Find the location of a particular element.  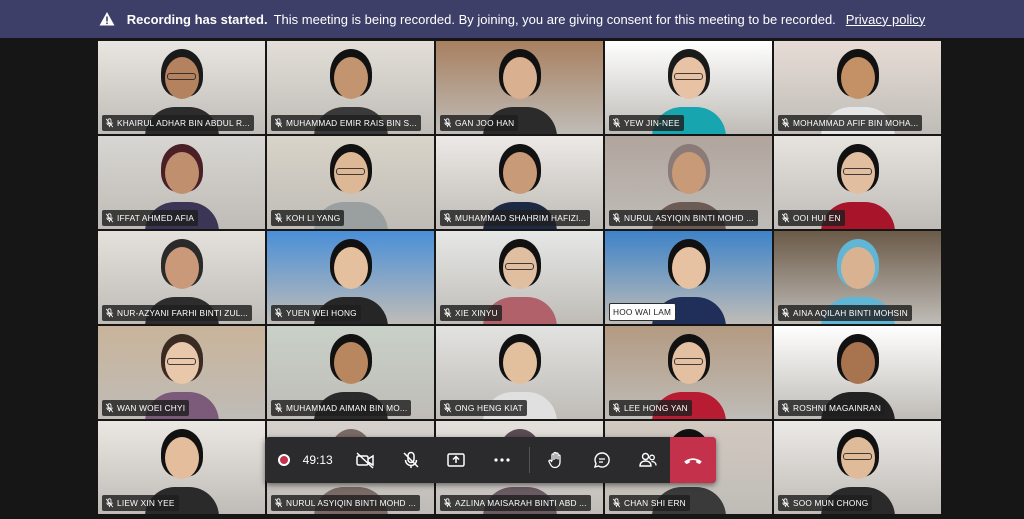

participant-name: ONG HENG KIAT is located at coordinates (489, 408).